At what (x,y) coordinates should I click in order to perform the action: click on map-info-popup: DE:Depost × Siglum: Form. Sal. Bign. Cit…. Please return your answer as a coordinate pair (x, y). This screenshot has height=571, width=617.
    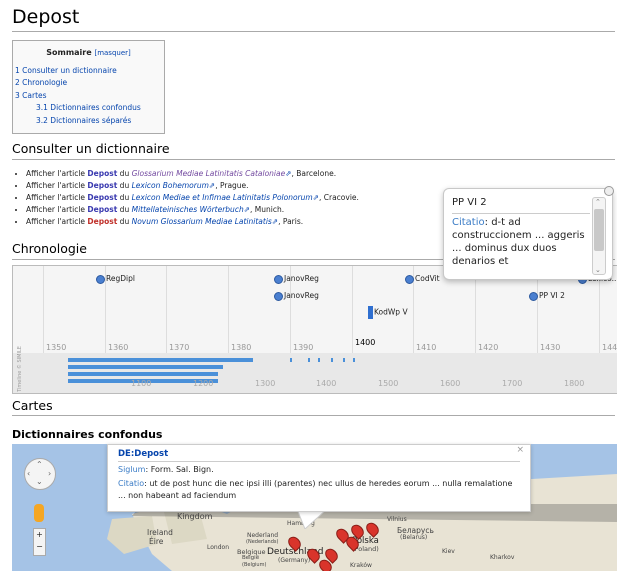
    Looking at the image, I should click on (319, 478).